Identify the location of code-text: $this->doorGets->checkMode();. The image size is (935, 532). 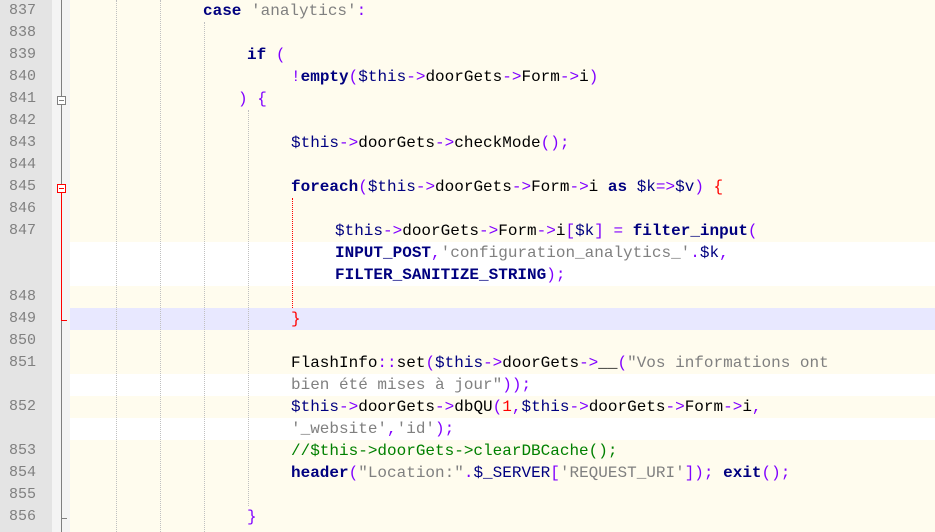
(430, 143).